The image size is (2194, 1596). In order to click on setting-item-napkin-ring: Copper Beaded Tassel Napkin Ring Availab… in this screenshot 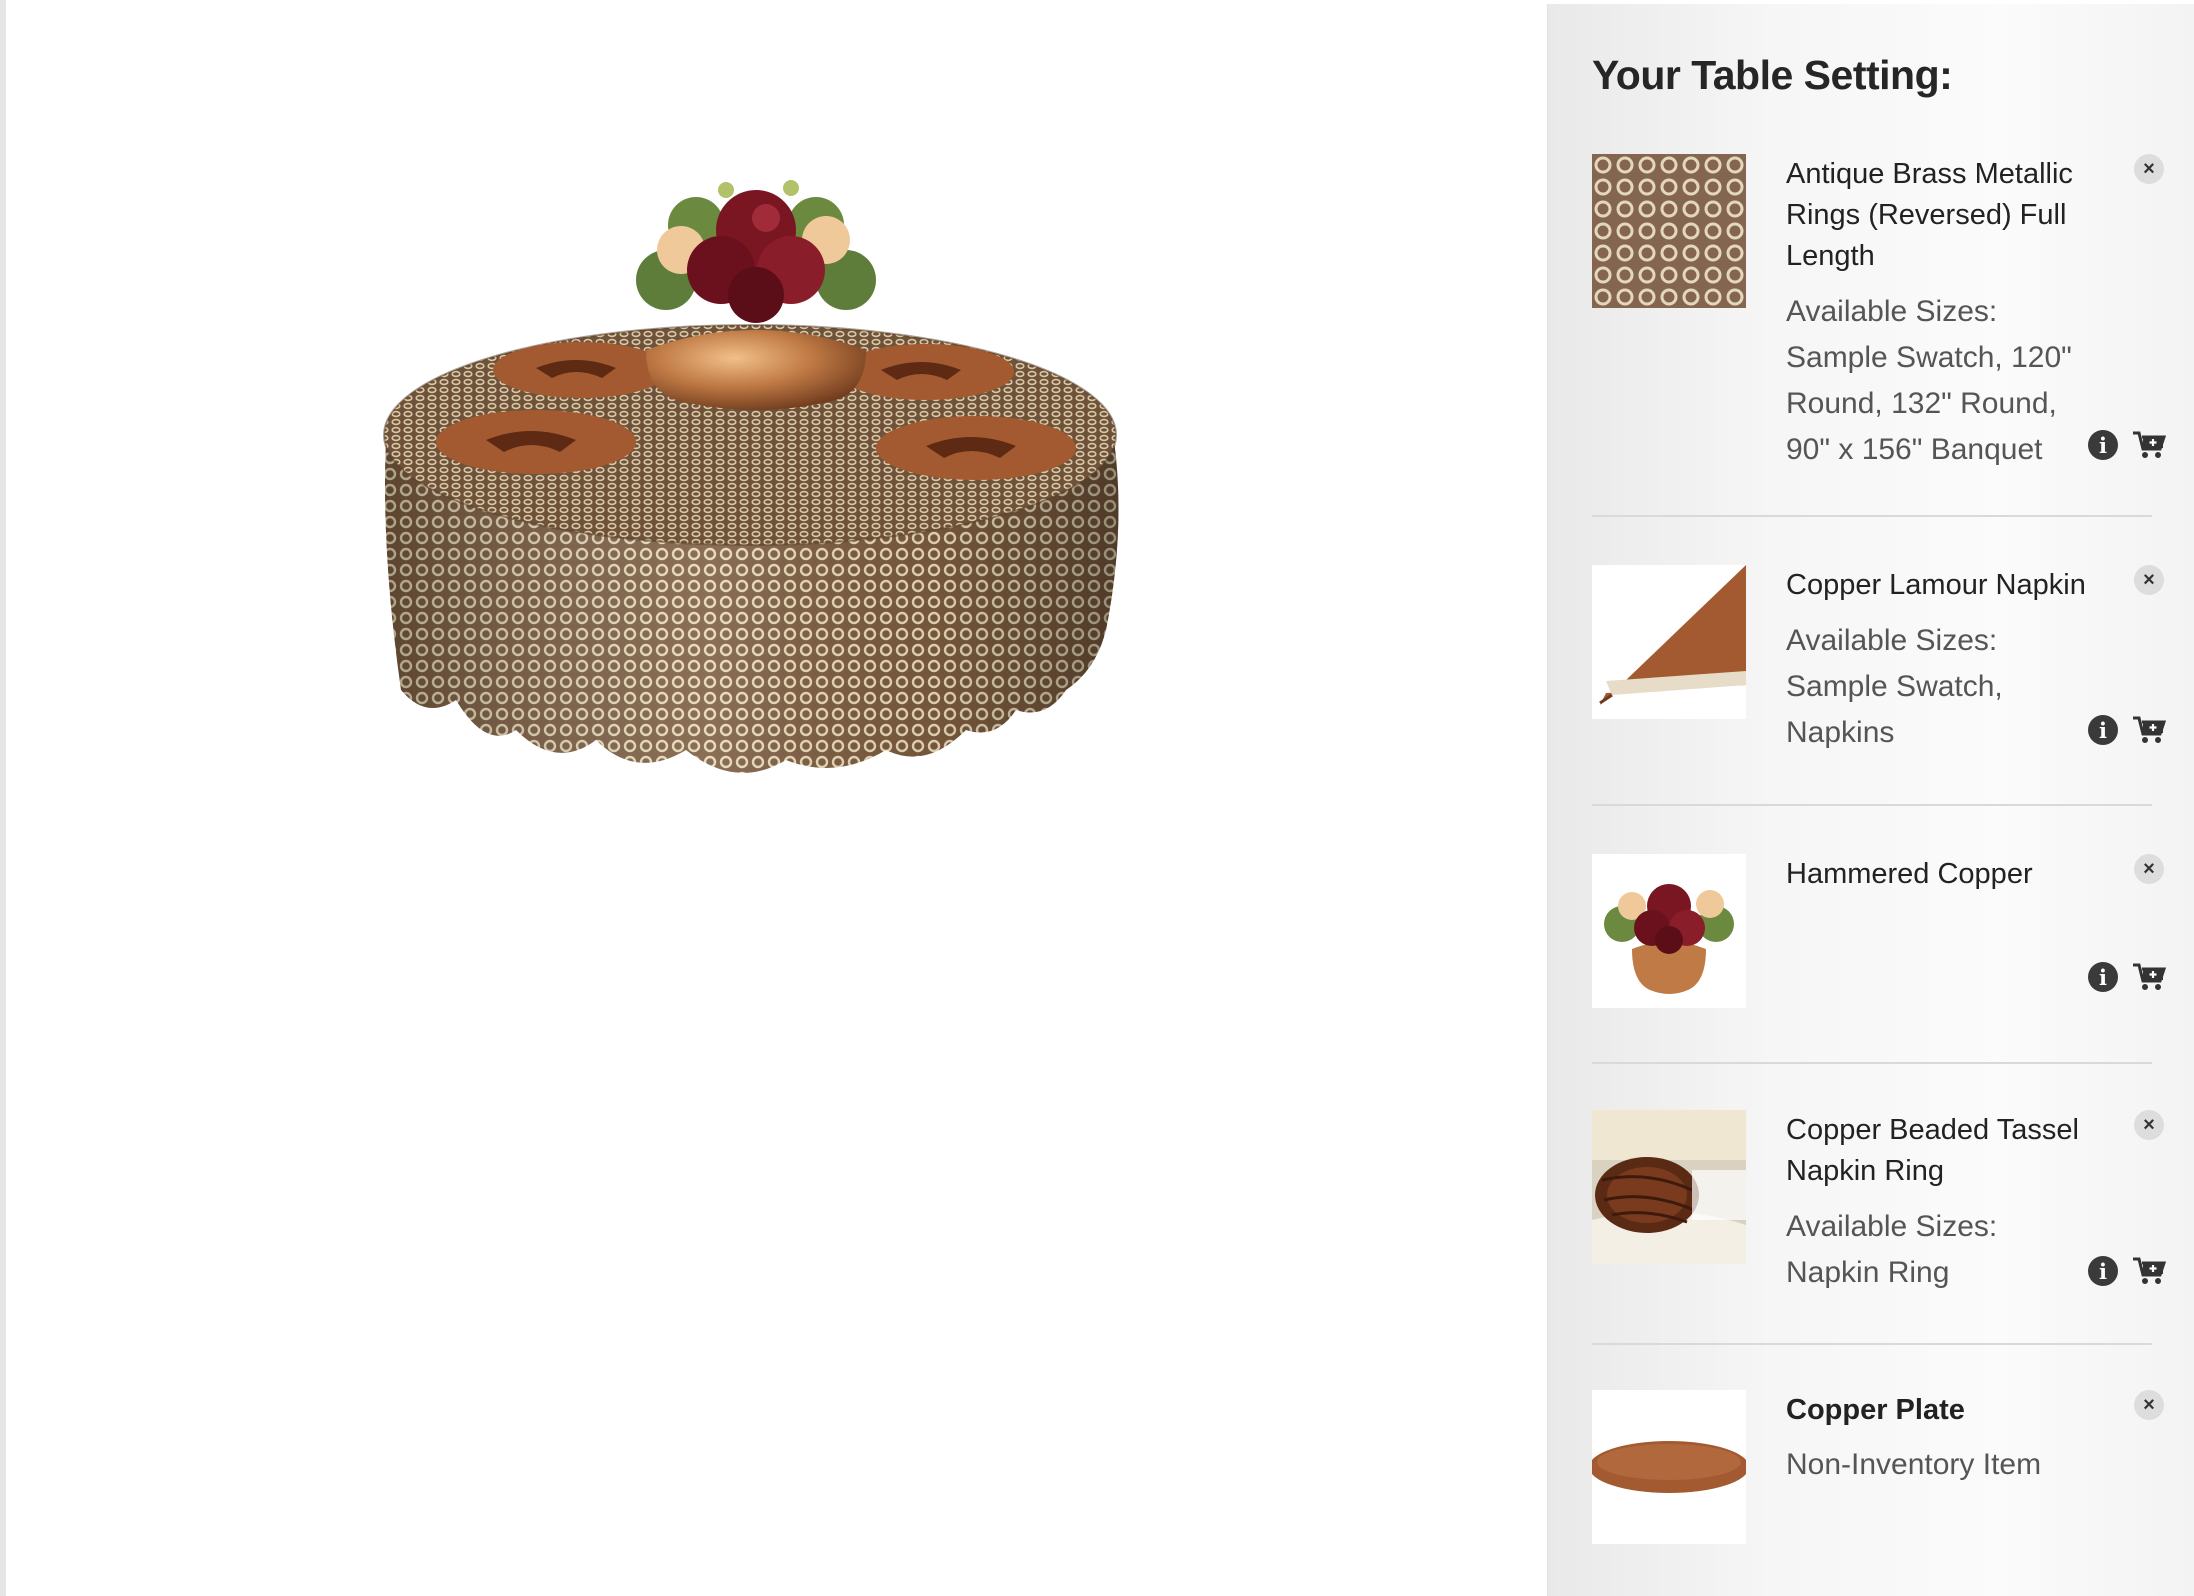, I will do `click(1879, 1225)`.